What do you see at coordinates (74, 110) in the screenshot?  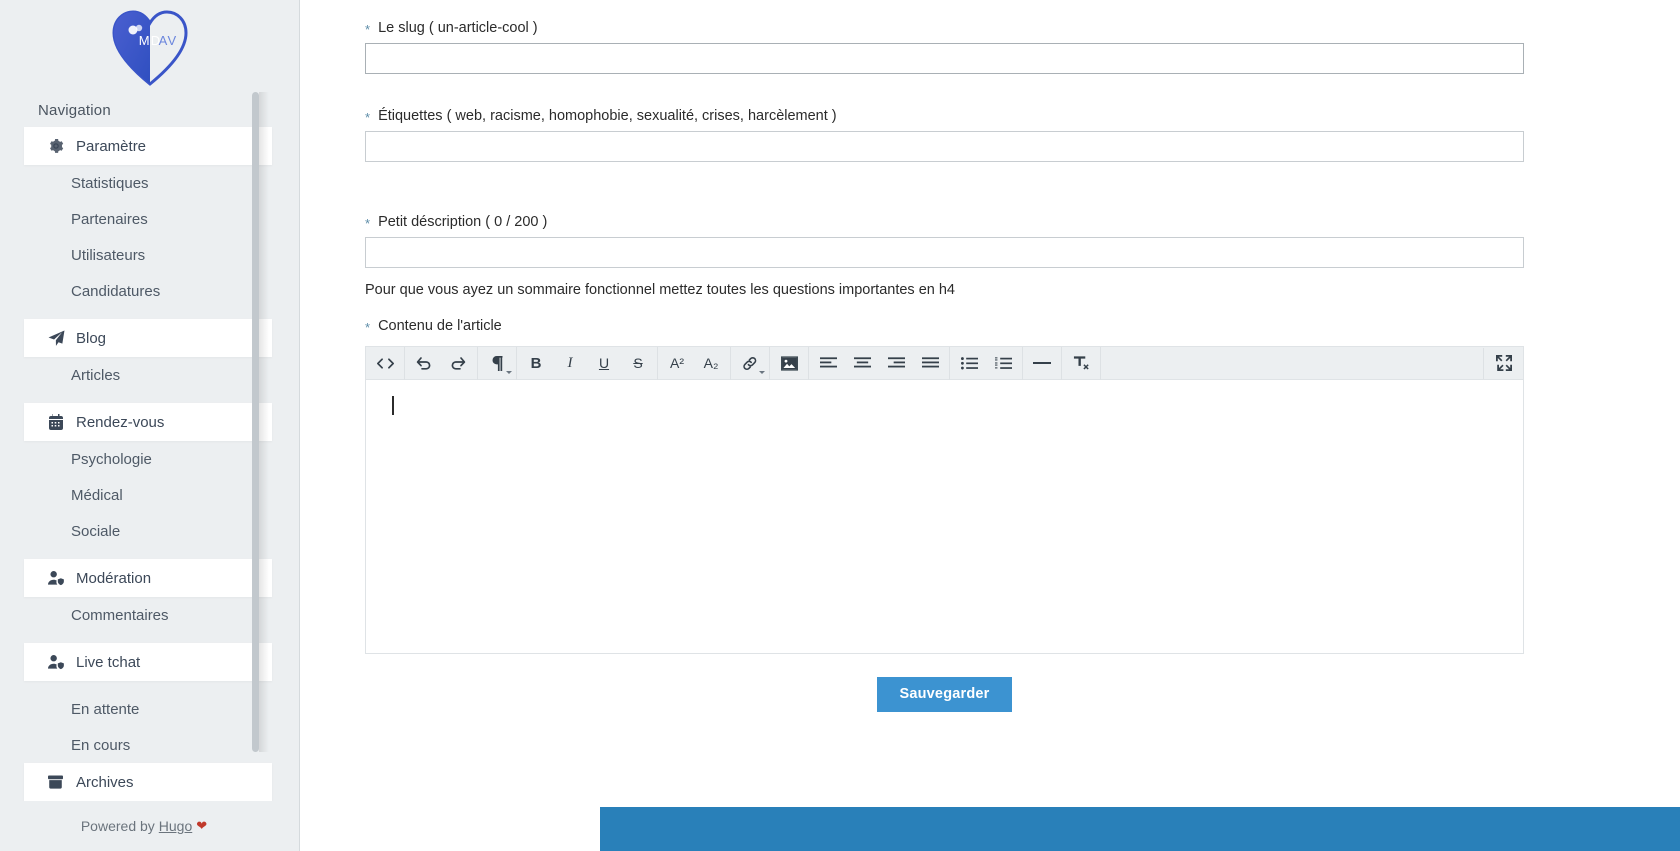 I see `nav-section-title: Navigation` at bounding box center [74, 110].